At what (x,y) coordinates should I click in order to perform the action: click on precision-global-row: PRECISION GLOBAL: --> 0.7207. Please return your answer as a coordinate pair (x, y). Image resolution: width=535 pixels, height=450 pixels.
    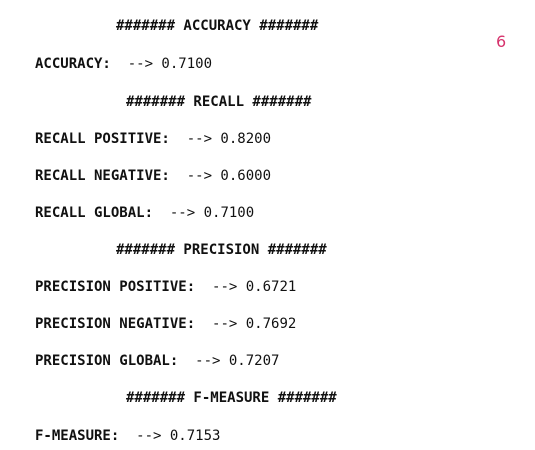
    Looking at the image, I should click on (157, 361).